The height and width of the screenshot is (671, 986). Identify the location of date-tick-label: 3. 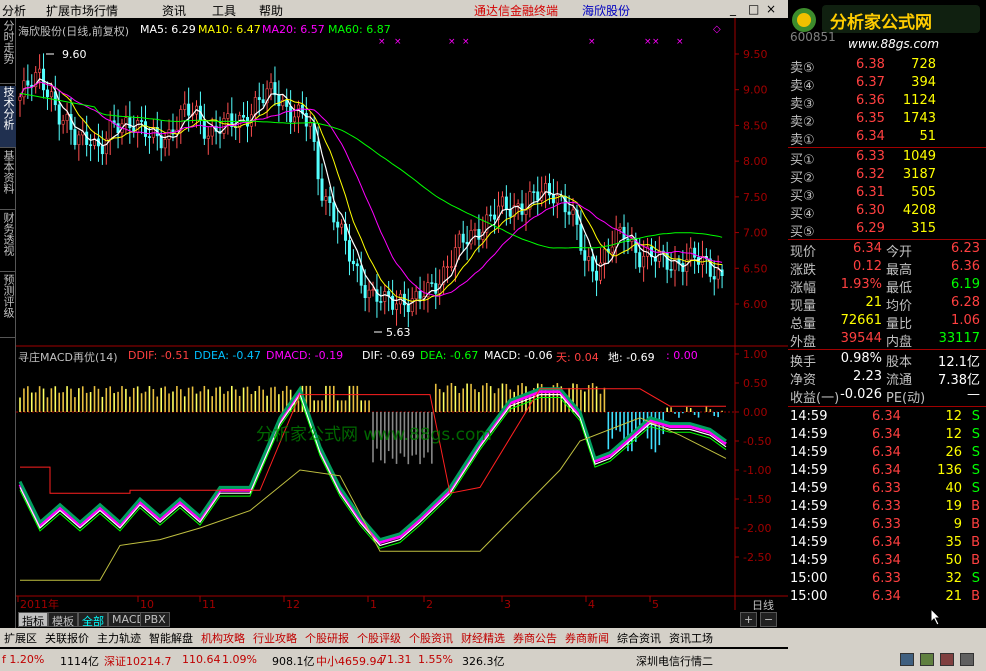
(507, 604).